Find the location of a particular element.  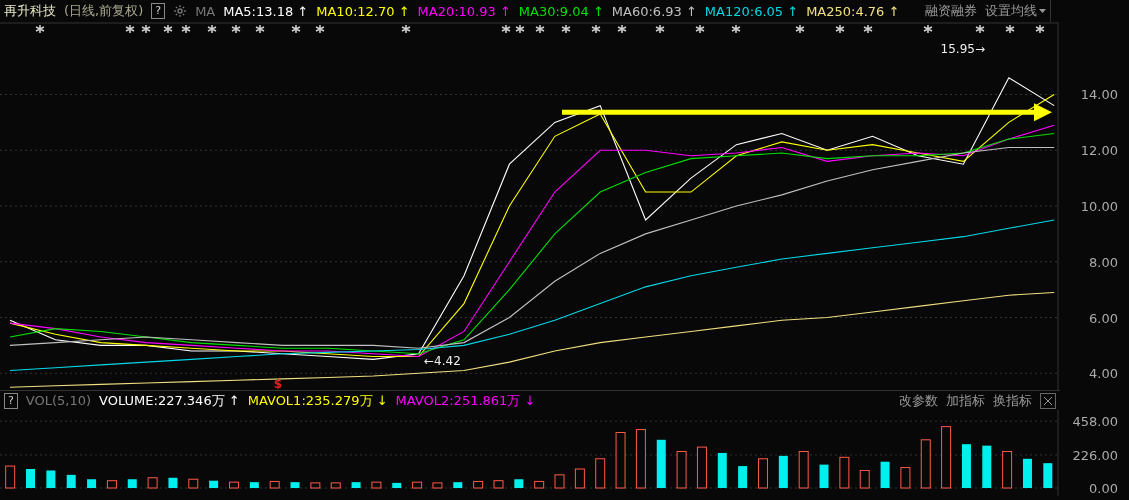

ma-value: MA30:9.04 ↑ is located at coordinates (561, 11).